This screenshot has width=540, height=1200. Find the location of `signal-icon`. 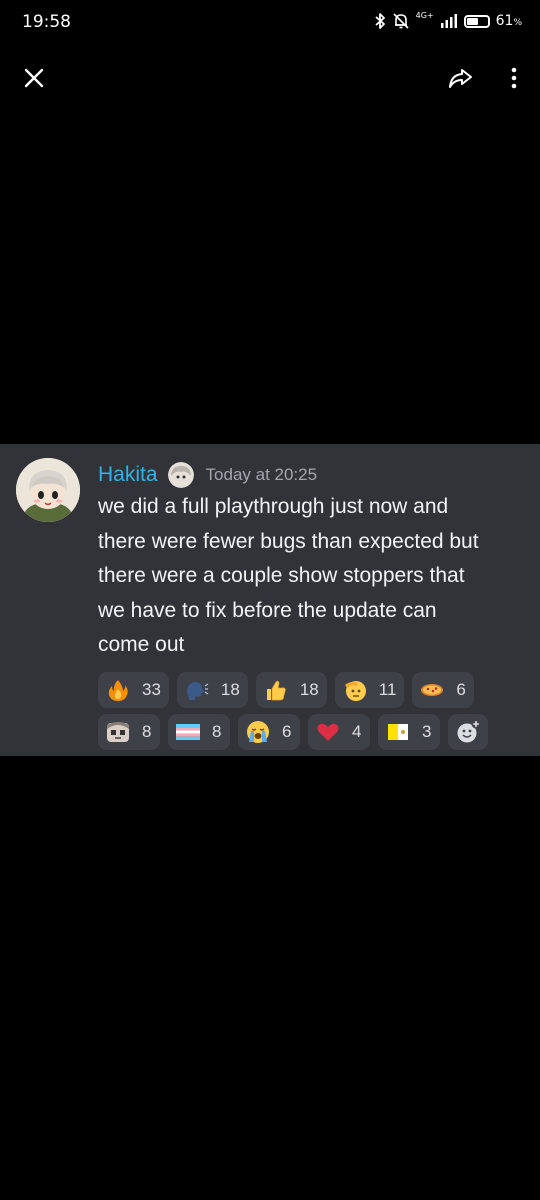

signal-icon is located at coordinates (448, 21).